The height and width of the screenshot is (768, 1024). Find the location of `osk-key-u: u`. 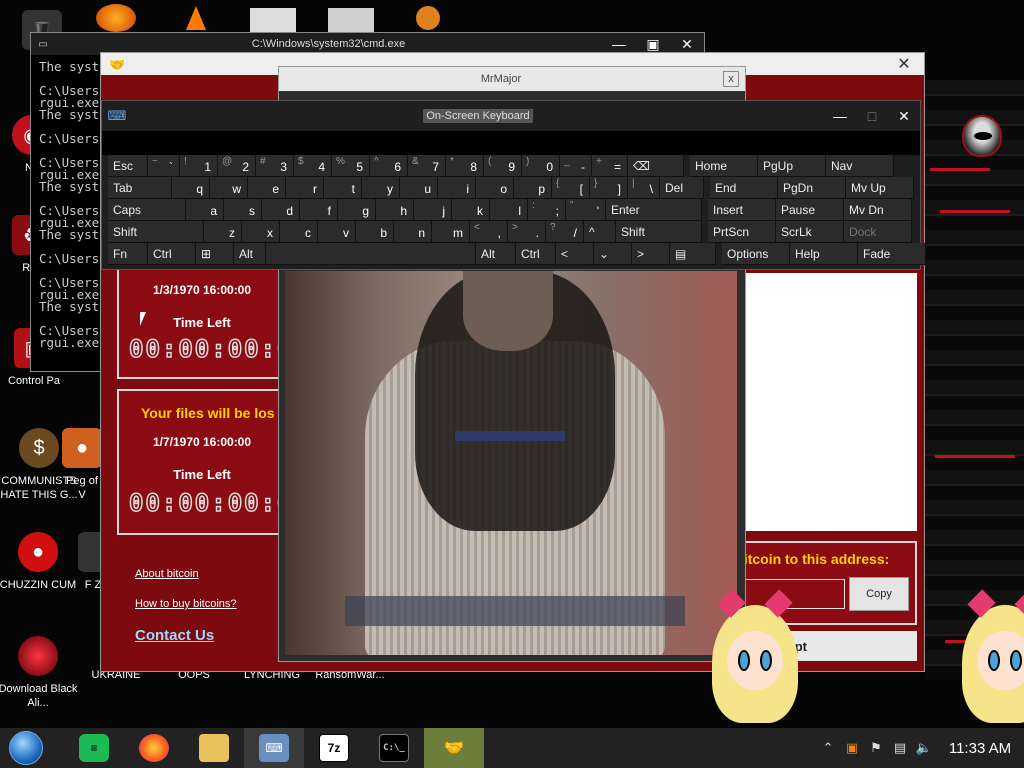

osk-key-u: u is located at coordinates (419, 188).